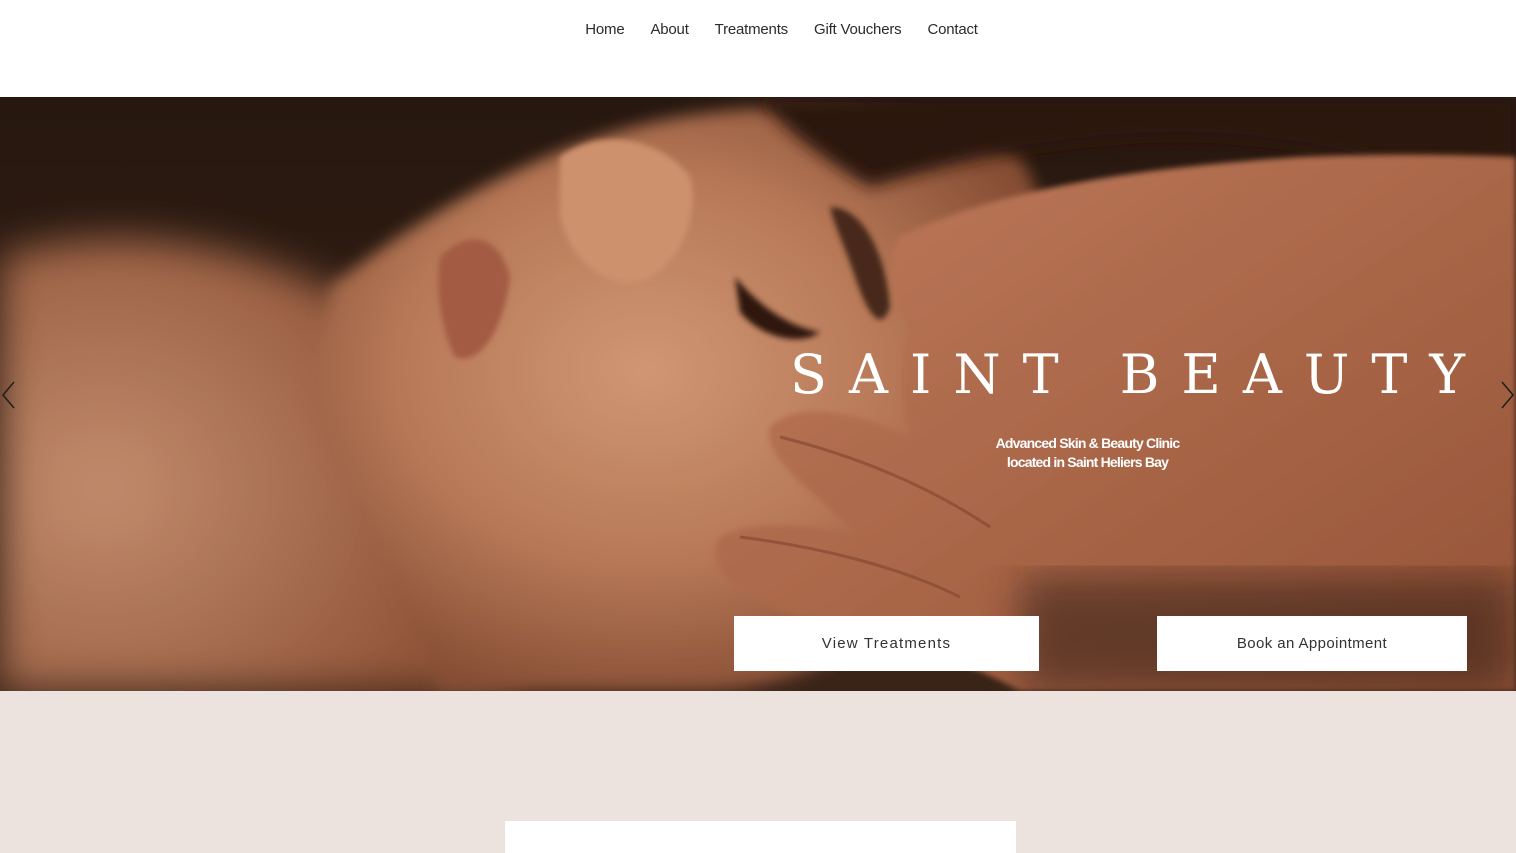  What do you see at coordinates (760, 837) in the screenshot?
I see `content-card` at bounding box center [760, 837].